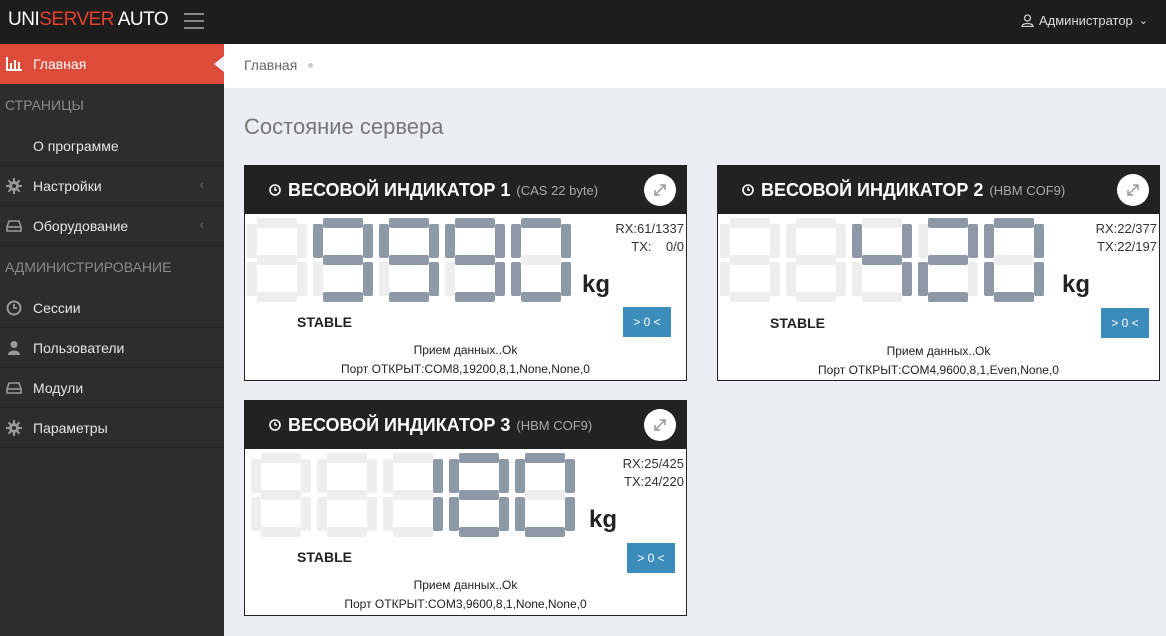 This screenshot has width=1166, height=636. I want to click on logo-text-auto: AUTO, so click(141, 19).